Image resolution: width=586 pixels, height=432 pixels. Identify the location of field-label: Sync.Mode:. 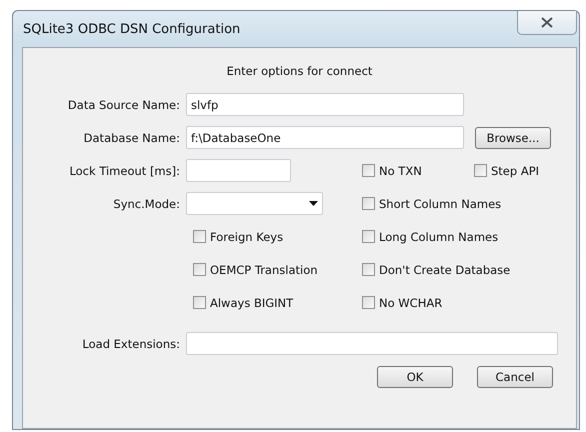
(146, 203).